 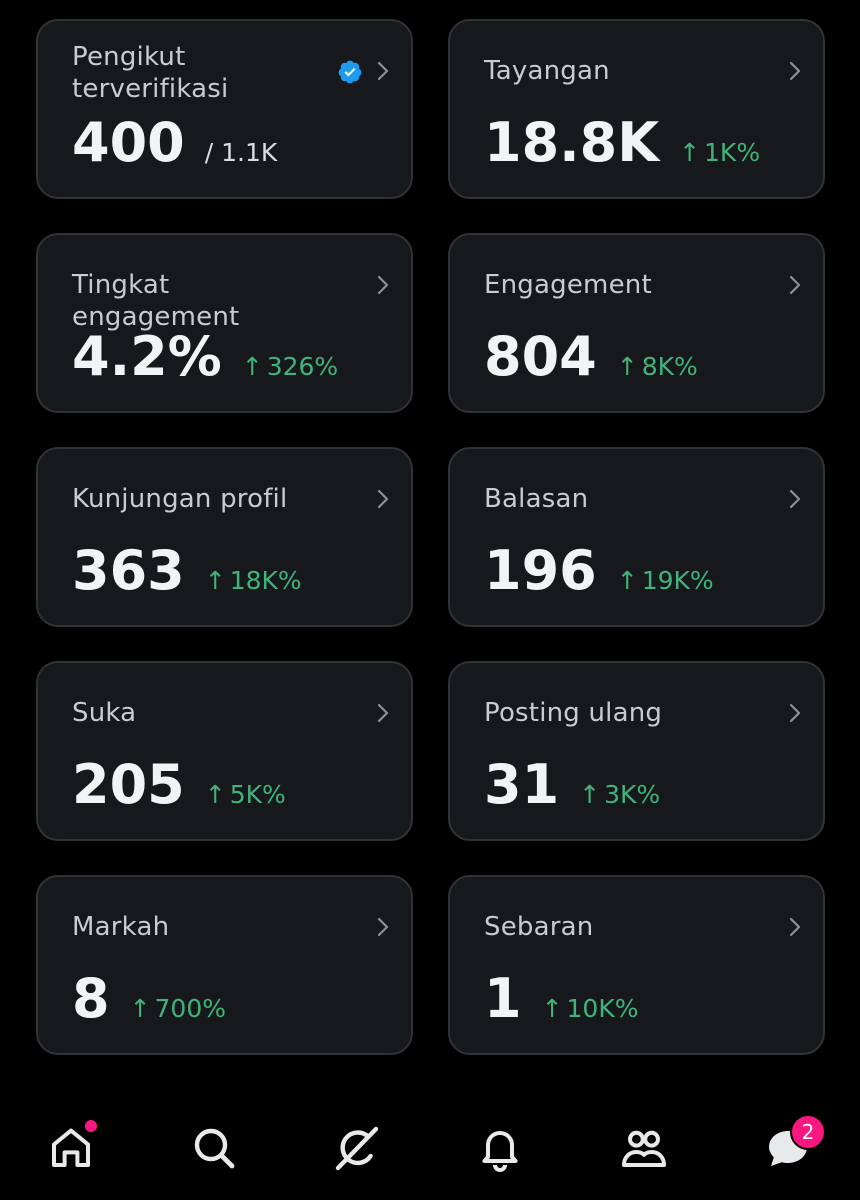 What do you see at coordinates (224, 965) in the screenshot?
I see `card-bookmarks: Markah 8 ↑ 700%` at bounding box center [224, 965].